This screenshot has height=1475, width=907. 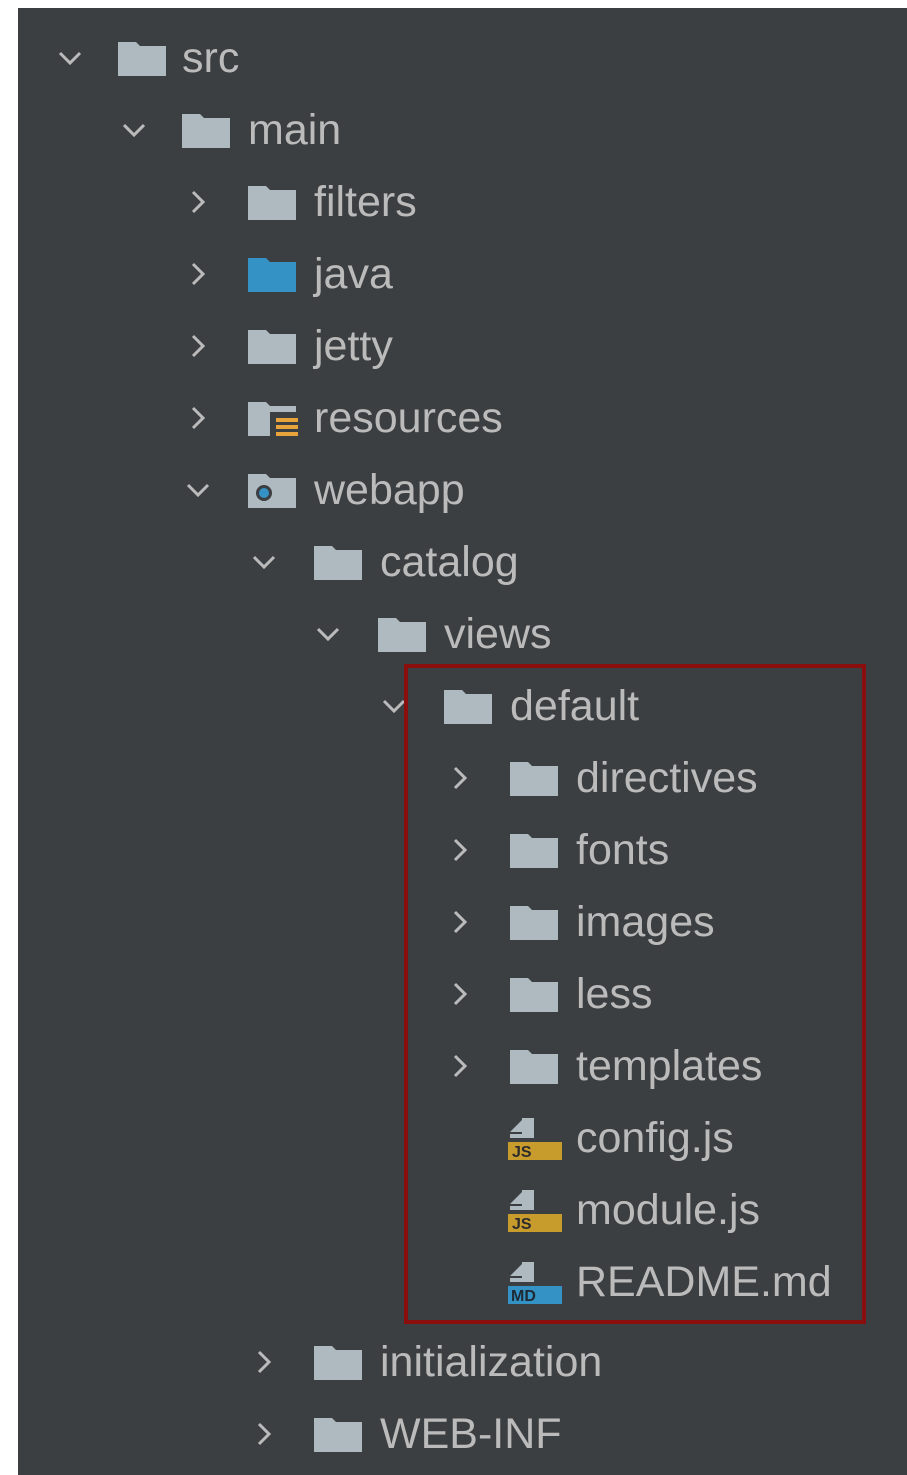 I want to click on tree-item-web-inf: WEB-INF, so click(x=462, y=1434).